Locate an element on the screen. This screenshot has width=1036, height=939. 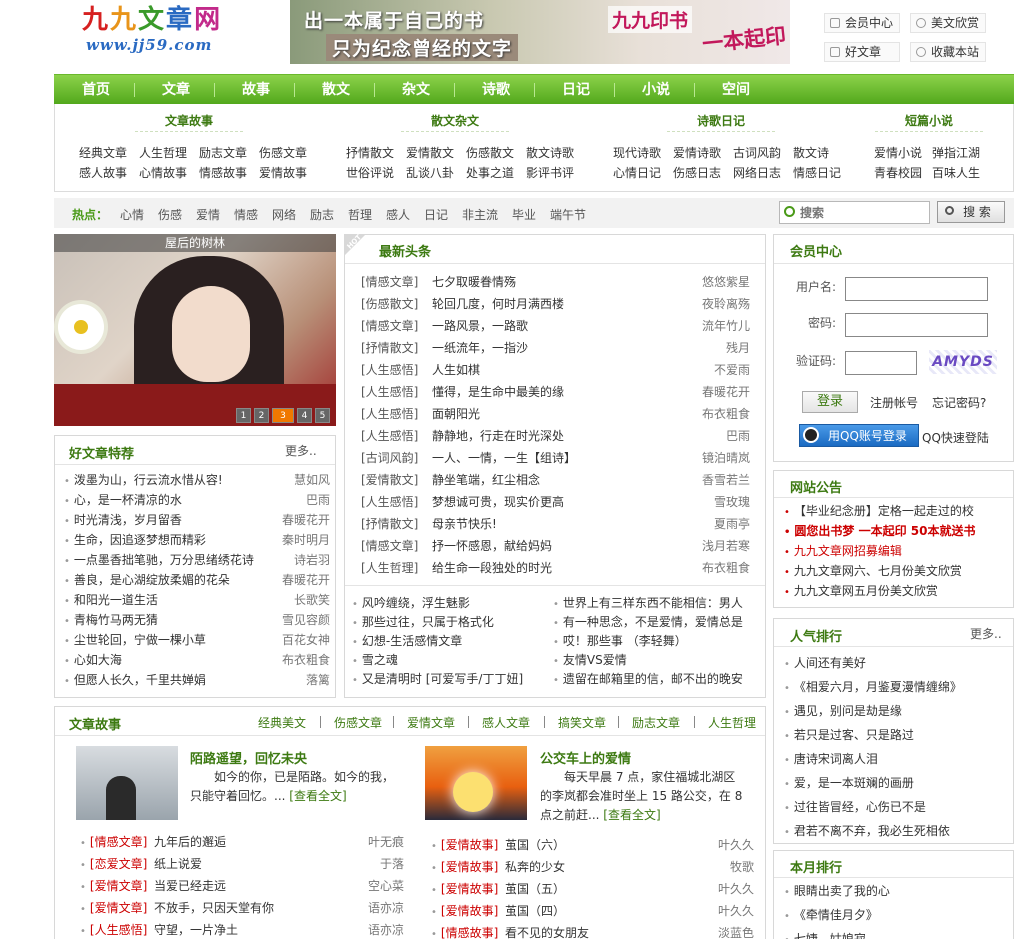
subnav-title-novels: 短篇小说 is located at coordinates (929, 121).